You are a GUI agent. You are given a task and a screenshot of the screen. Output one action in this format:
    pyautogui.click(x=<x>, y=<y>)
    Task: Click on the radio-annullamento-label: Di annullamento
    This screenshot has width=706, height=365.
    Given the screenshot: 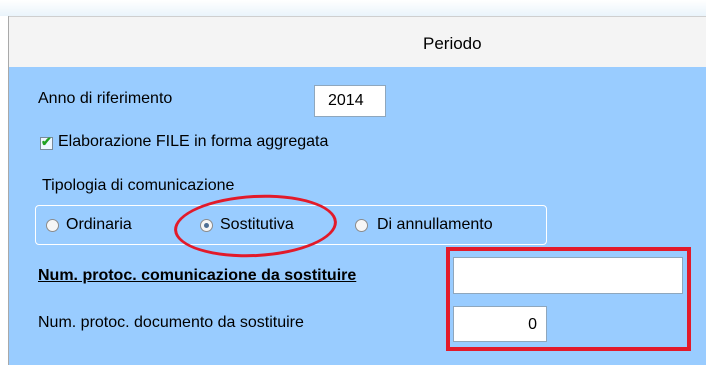 What is the action you would take?
    pyautogui.click(x=435, y=225)
    